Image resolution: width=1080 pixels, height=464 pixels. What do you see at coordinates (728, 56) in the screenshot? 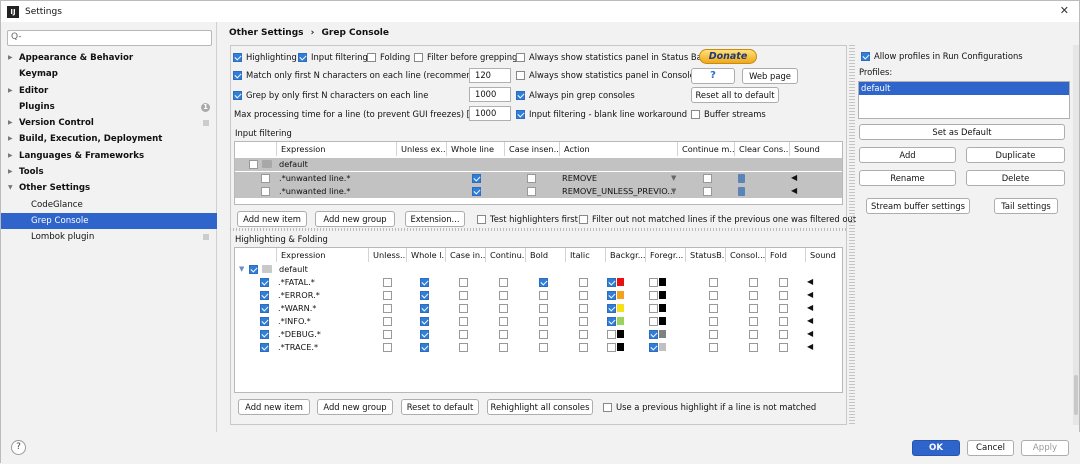
I see `donate-button: Donate` at bounding box center [728, 56].